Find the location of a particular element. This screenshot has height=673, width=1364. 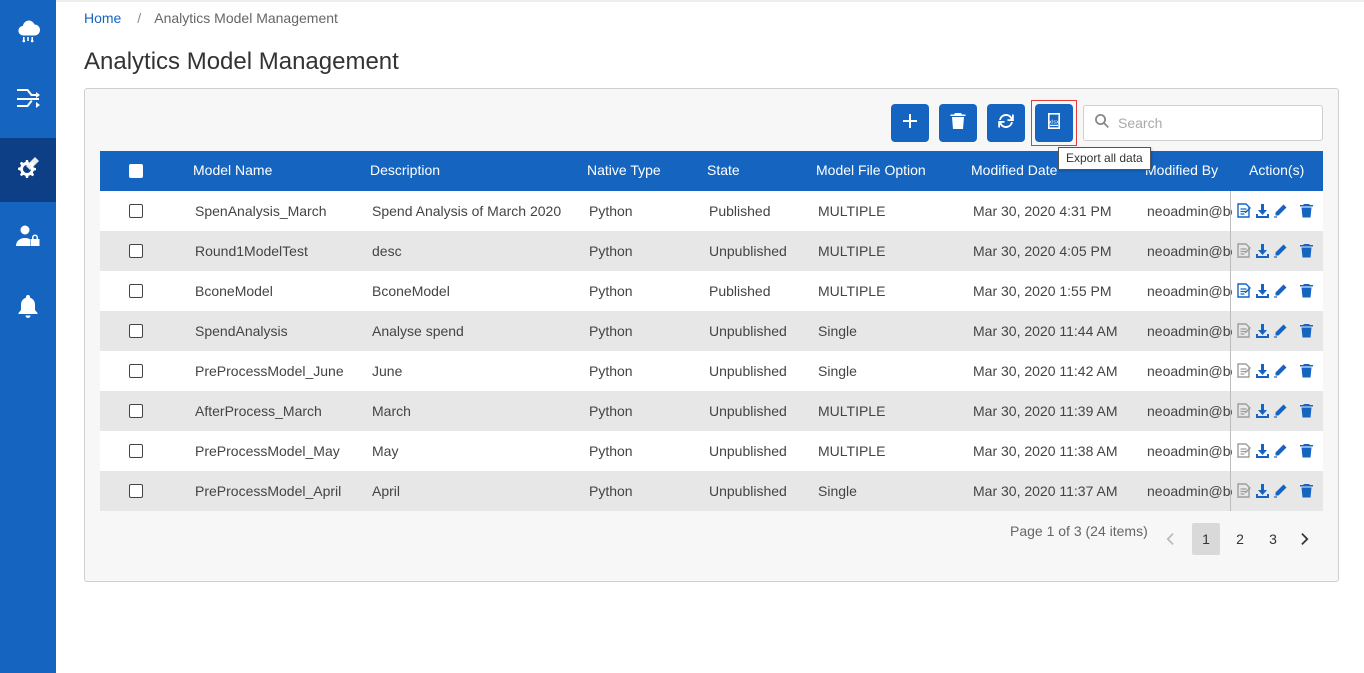

page-button-1: 1 is located at coordinates (1206, 539).